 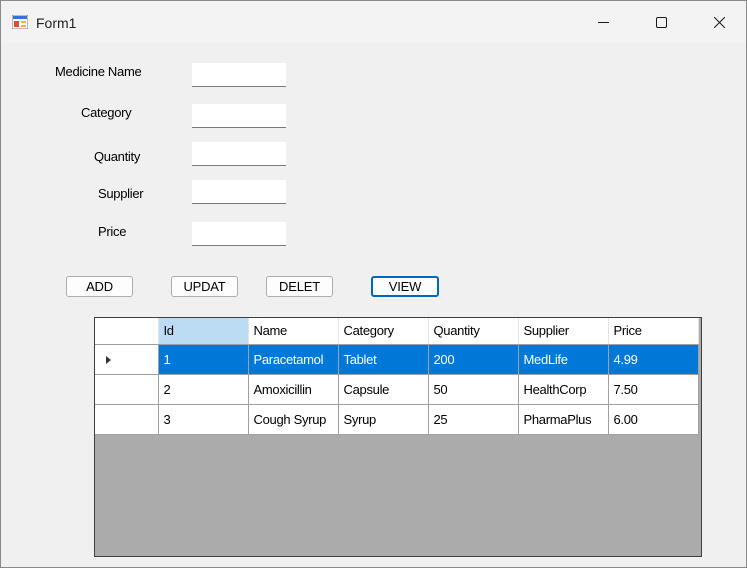 I want to click on supplier-input, so click(x=239, y=192).